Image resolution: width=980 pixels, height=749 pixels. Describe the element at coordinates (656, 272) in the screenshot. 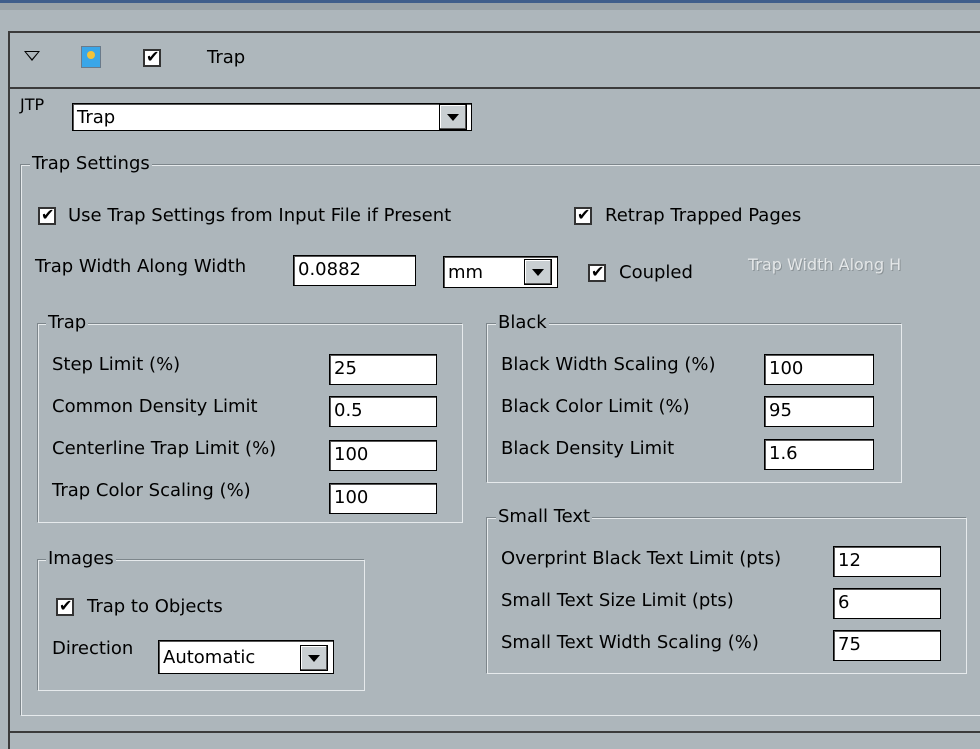

I see `coupled-label: Coupled` at that location.